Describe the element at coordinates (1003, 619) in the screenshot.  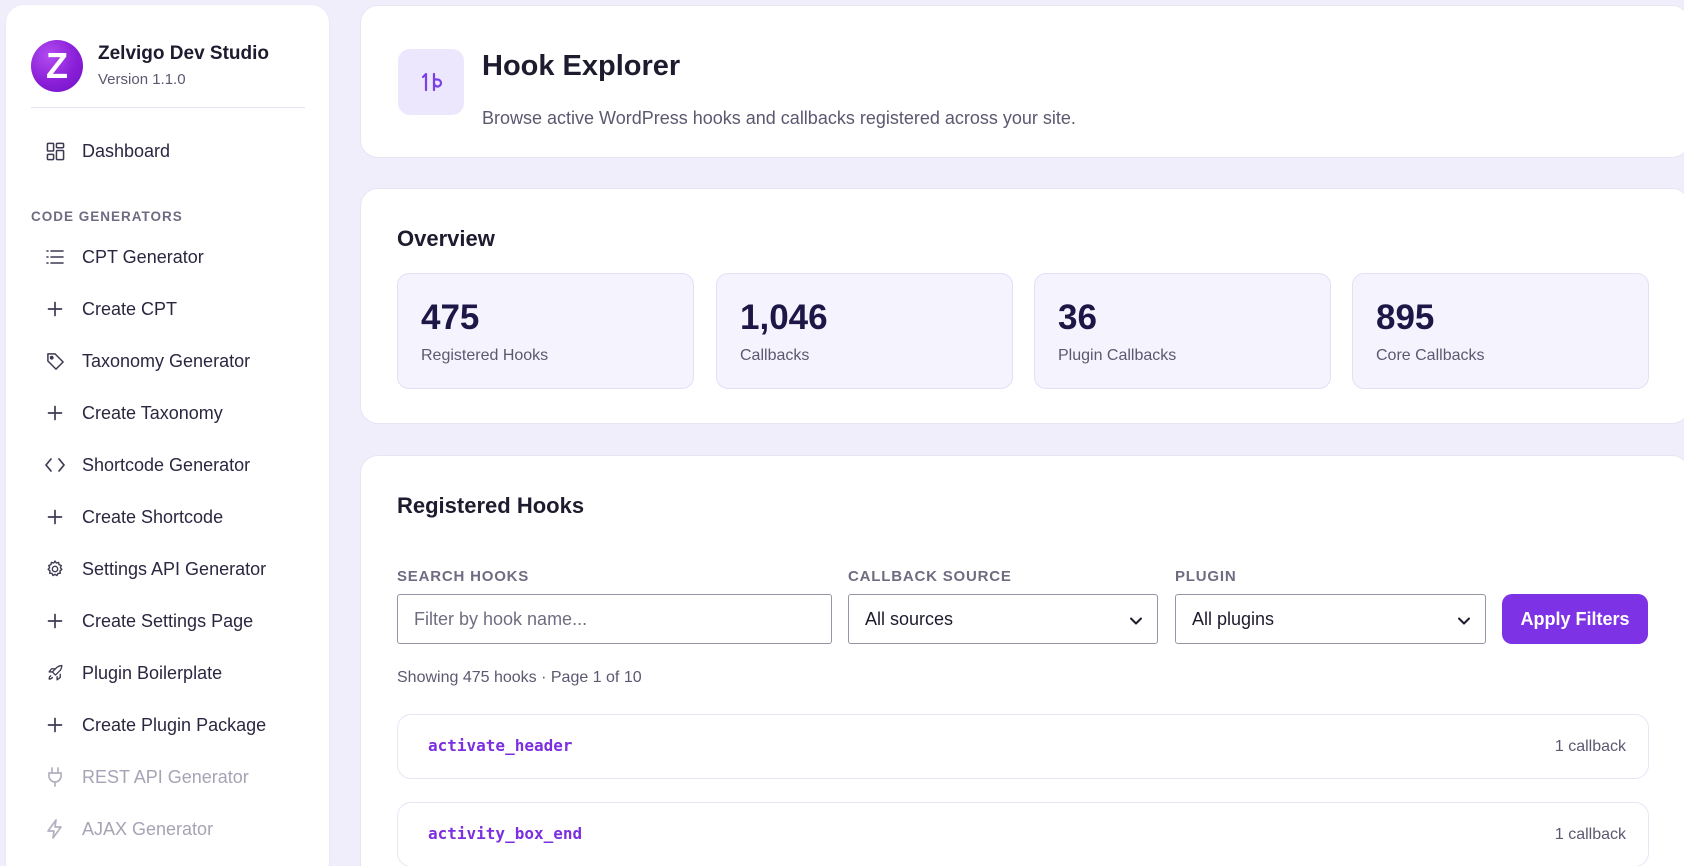
I see `callback-source-select: All sources` at that location.